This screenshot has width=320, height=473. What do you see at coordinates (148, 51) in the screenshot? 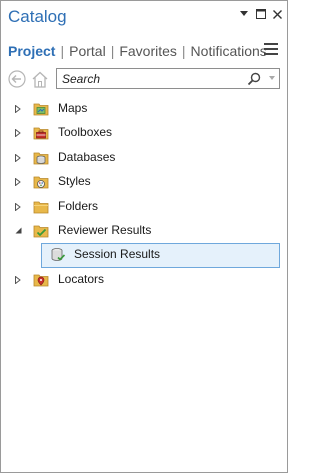
I see `tab-favorites: Favorites` at bounding box center [148, 51].